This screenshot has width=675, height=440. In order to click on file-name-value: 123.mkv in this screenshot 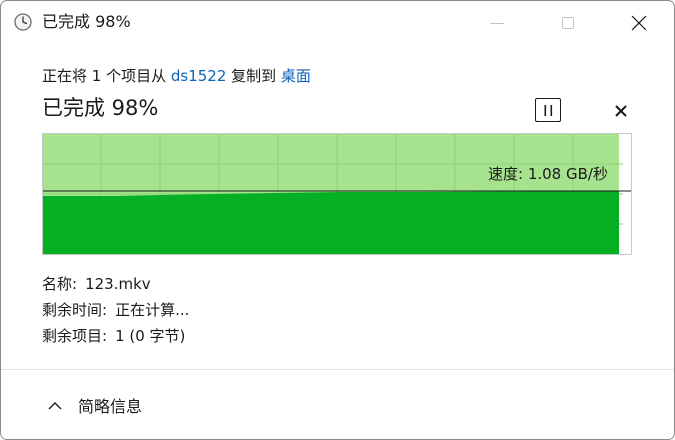, I will do `click(118, 284)`.